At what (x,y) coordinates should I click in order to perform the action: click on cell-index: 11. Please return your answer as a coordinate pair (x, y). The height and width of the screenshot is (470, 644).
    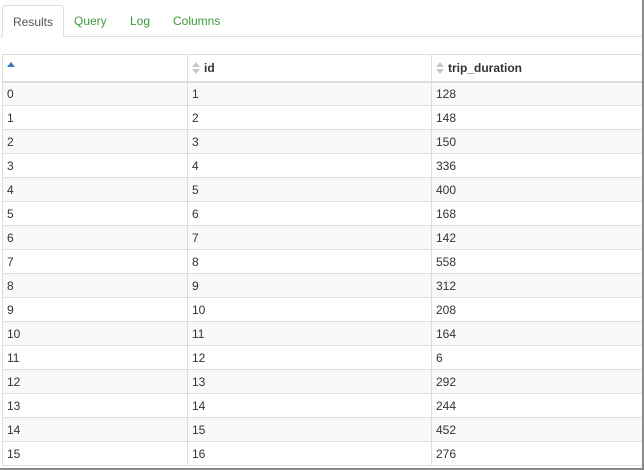
    Looking at the image, I should click on (95, 357).